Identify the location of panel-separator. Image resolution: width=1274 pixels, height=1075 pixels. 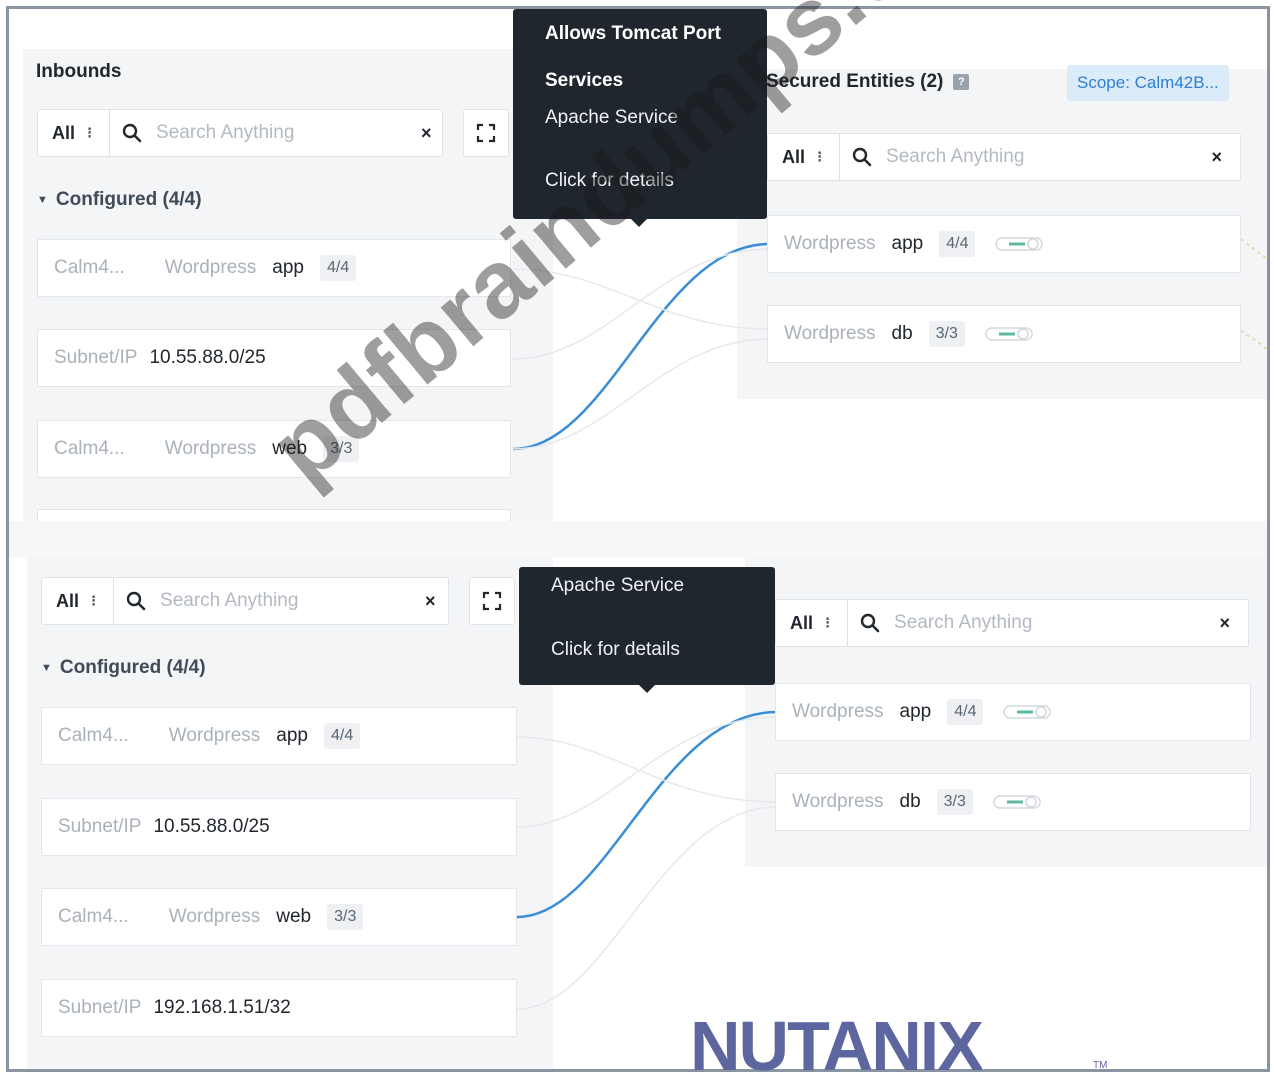
(638, 539).